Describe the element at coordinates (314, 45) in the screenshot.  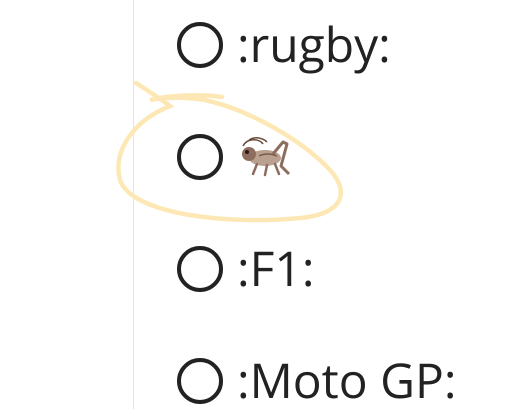
I see `option-label: :rugby:` at that location.